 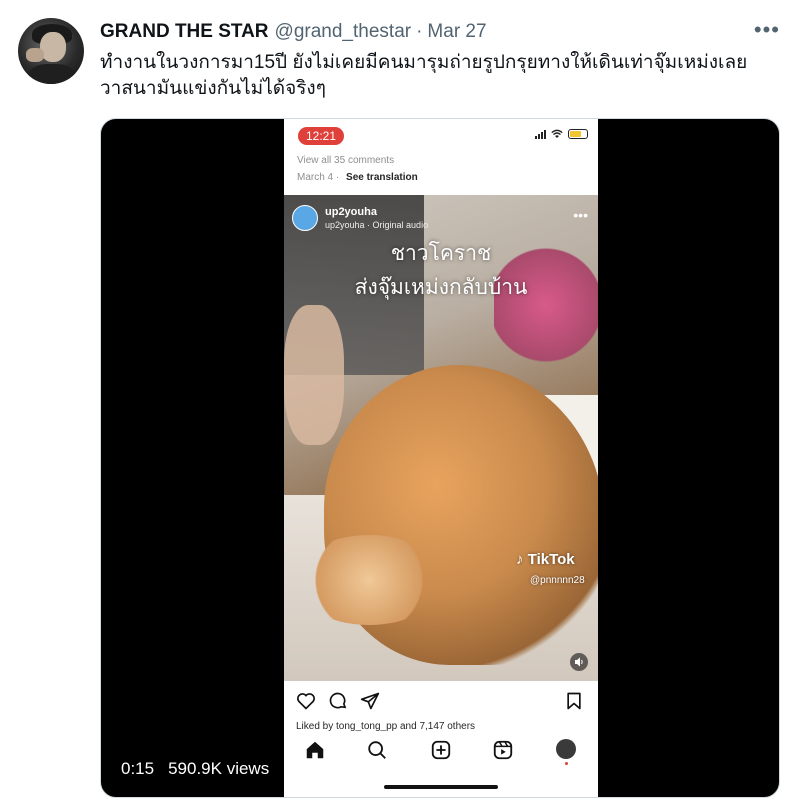 I want to click on post-meta: March 4 · See translation, so click(x=357, y=177).